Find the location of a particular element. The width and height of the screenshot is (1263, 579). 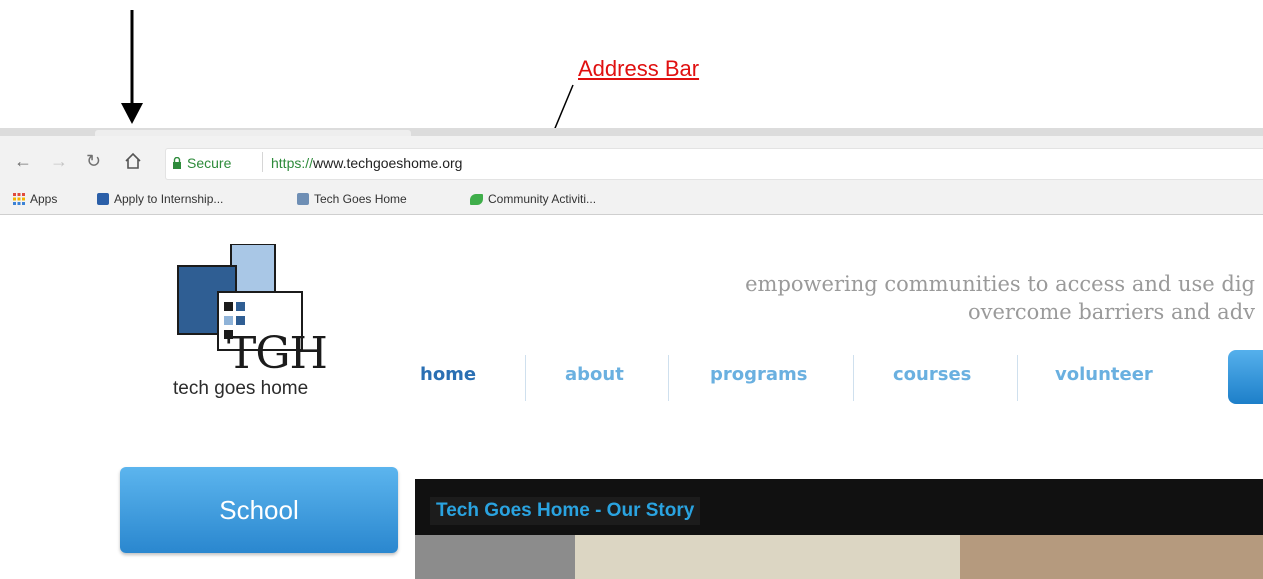

video-frame-left is located at coordinates (495, 557).